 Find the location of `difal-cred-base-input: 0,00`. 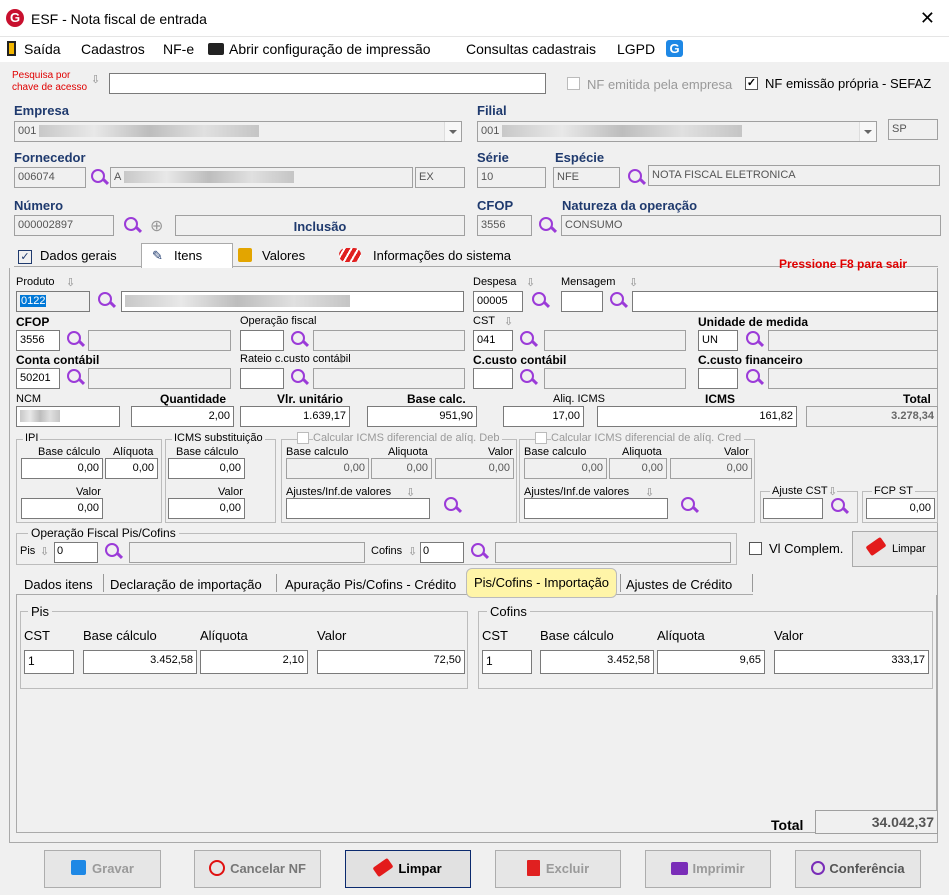

difal-cred-base-input: 0,00 is located at coordinates (565, 468).